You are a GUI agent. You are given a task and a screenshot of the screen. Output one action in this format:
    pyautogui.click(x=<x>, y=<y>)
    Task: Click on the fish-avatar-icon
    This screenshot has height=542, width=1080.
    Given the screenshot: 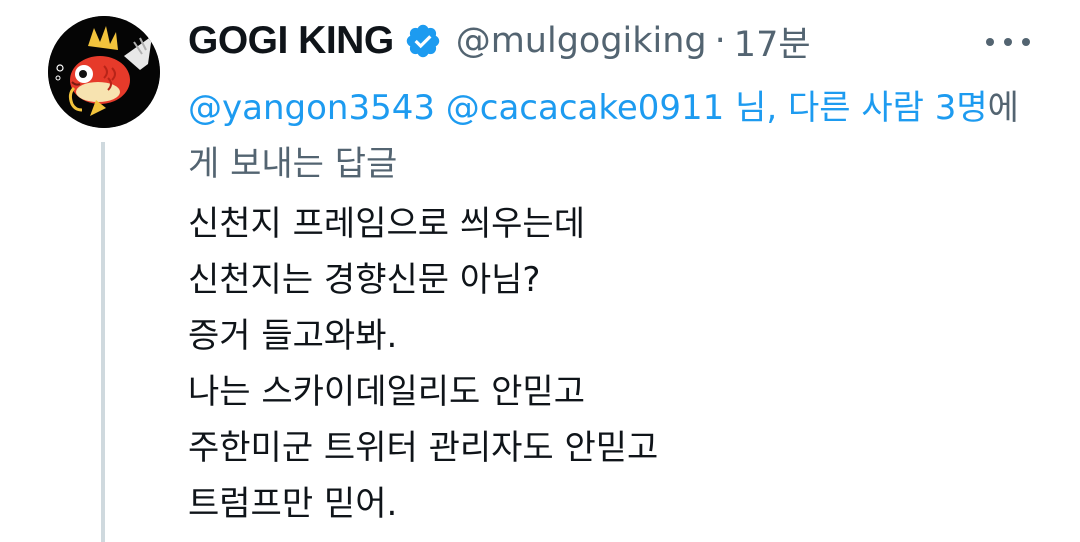 What is the action you would take?
    pyautogui.click(x=104, y=72)
    